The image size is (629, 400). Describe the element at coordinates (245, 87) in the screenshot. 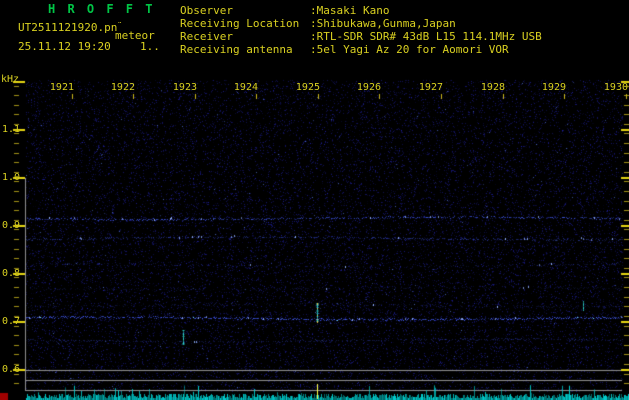

I see `time-tick-label-1924: 1924` at that location.